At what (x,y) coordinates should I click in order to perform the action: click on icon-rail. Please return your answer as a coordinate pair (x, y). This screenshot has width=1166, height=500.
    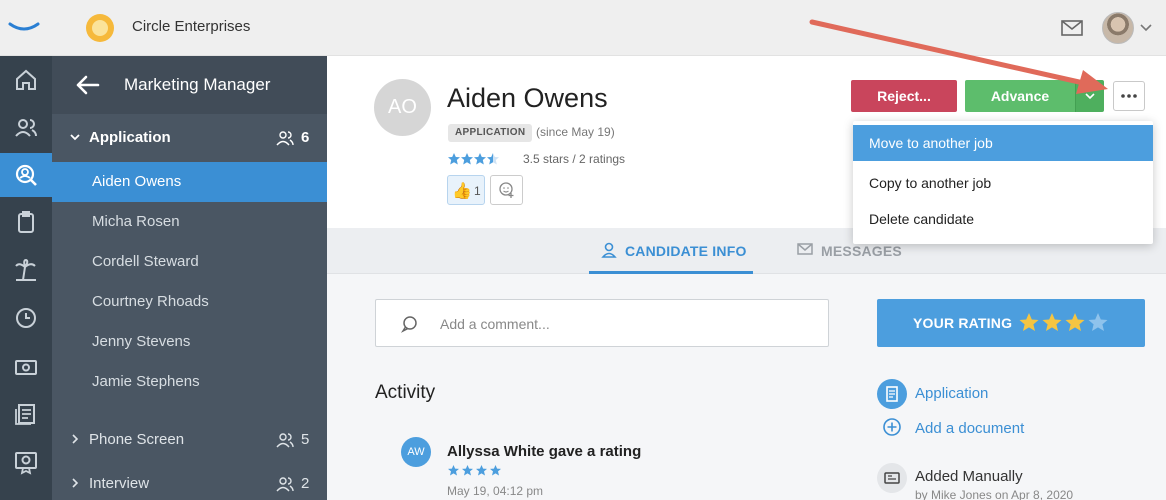
    Looking at the image, I should click on (26, 278).